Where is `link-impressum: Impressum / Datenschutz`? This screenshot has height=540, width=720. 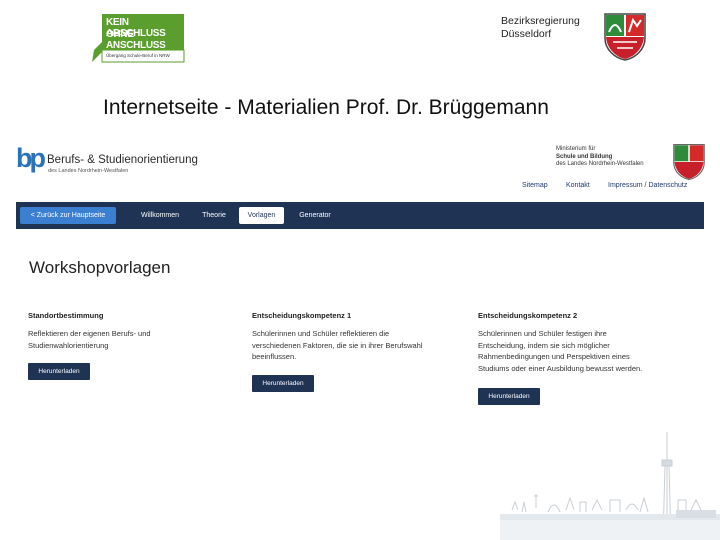 link-impressum: Impressum / Datenschutz is located at coordinates (647, 185).